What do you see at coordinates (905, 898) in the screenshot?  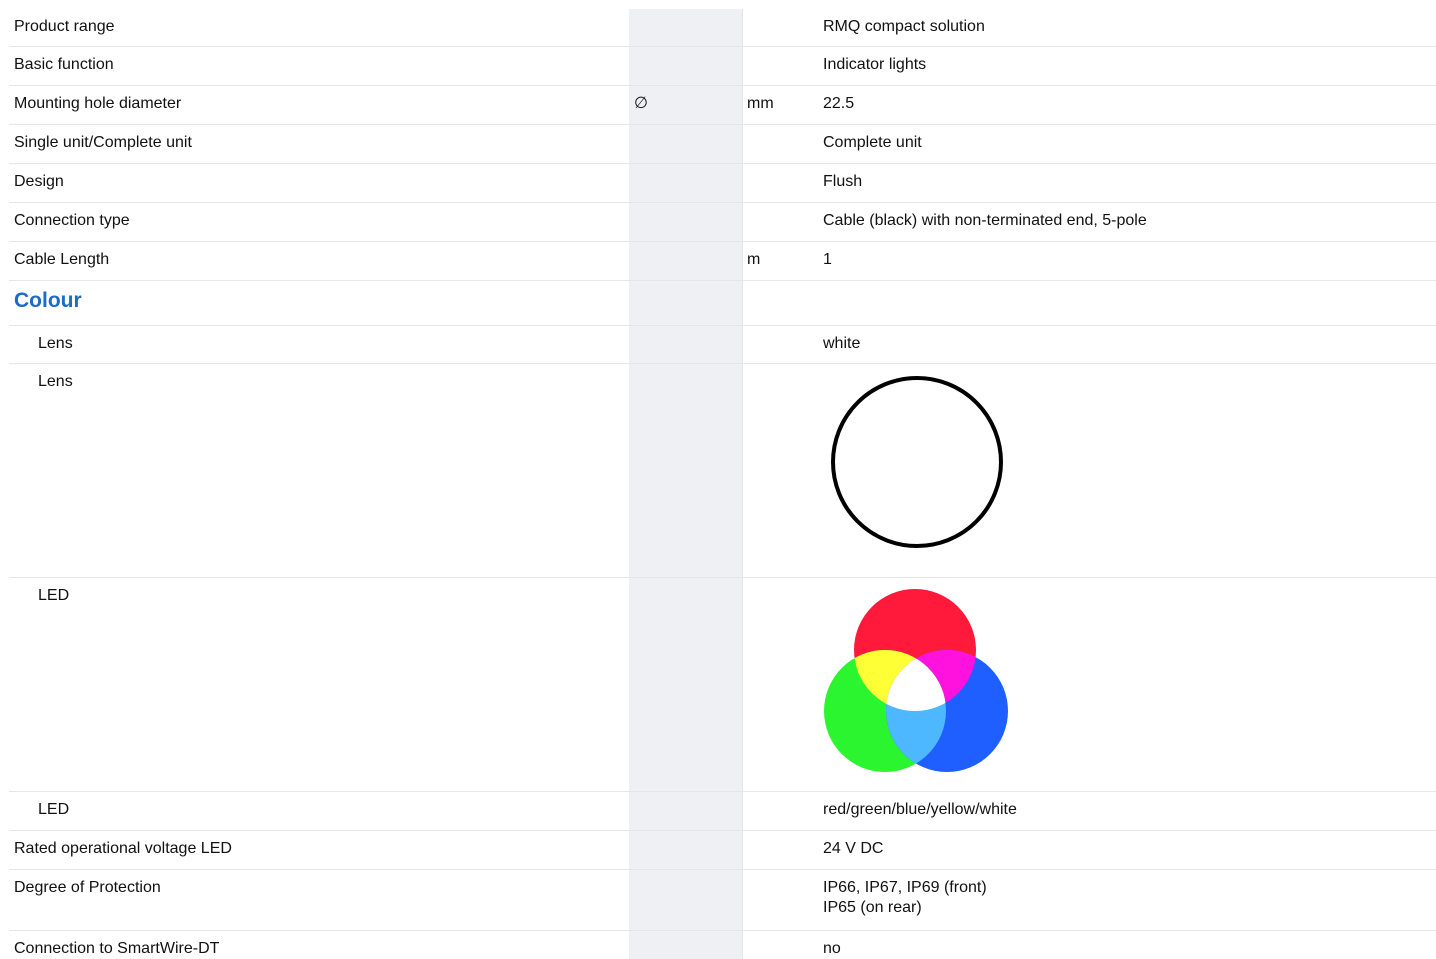 I see `row-value: IP66, IP67, IP69 (front) IP65 (on rear)` at bounding box center [905, 898].